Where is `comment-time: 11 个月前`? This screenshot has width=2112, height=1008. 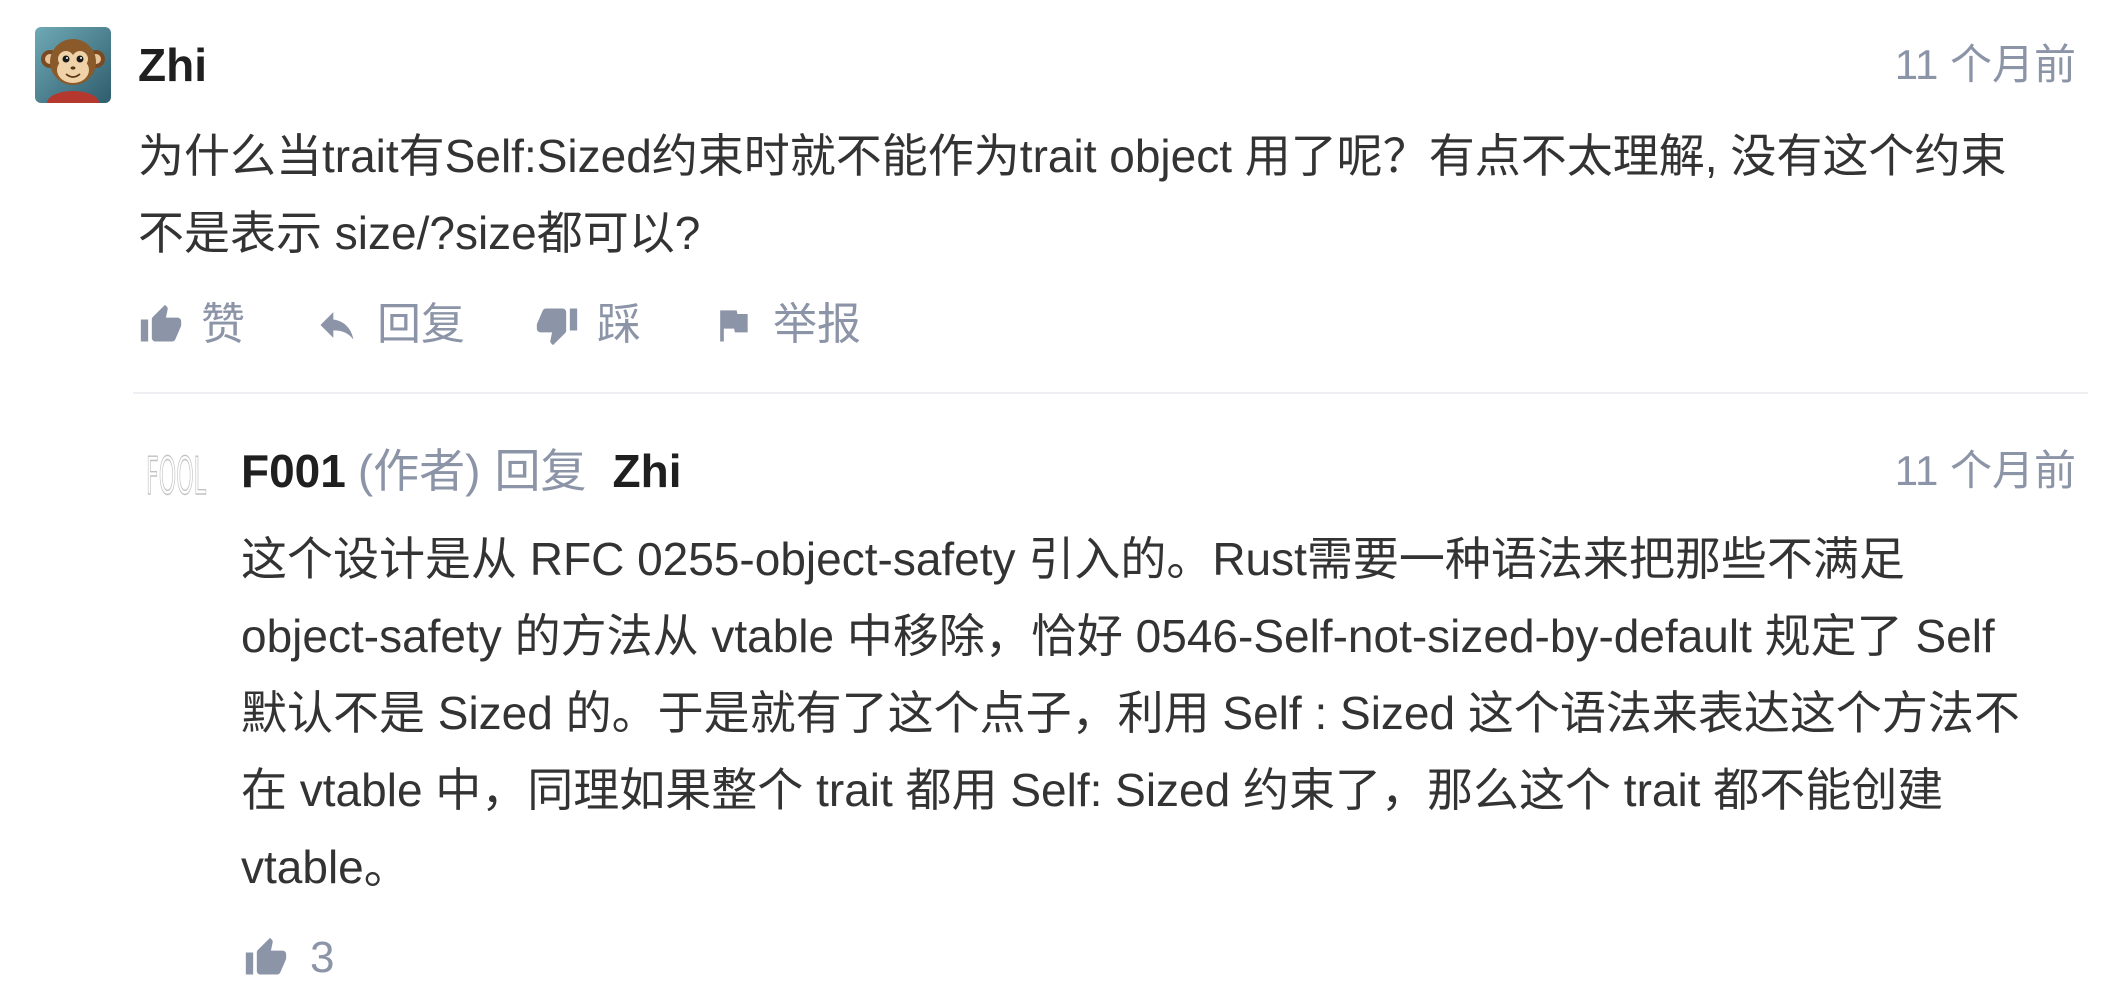 comment-time: 11 个月前 is located at coordinates (1985, 64).